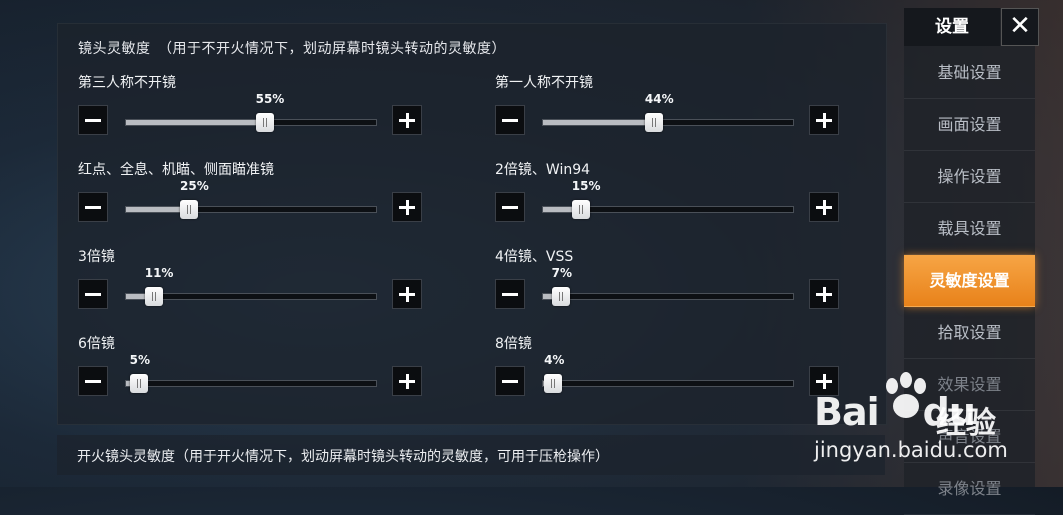 The width and height of the screenshot is (1063, 515). What do you see at coordinates (969, 385) in the screenshot?
I see `sidebar-item: 效果设置` at bounding box center [969, 385].